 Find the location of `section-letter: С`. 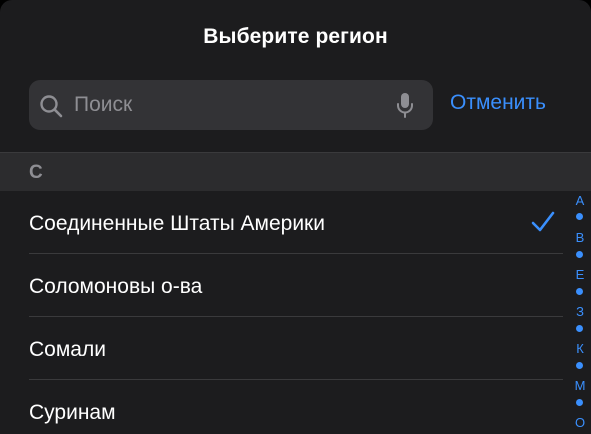

section-letter: С is located at coordinates (36, 172).